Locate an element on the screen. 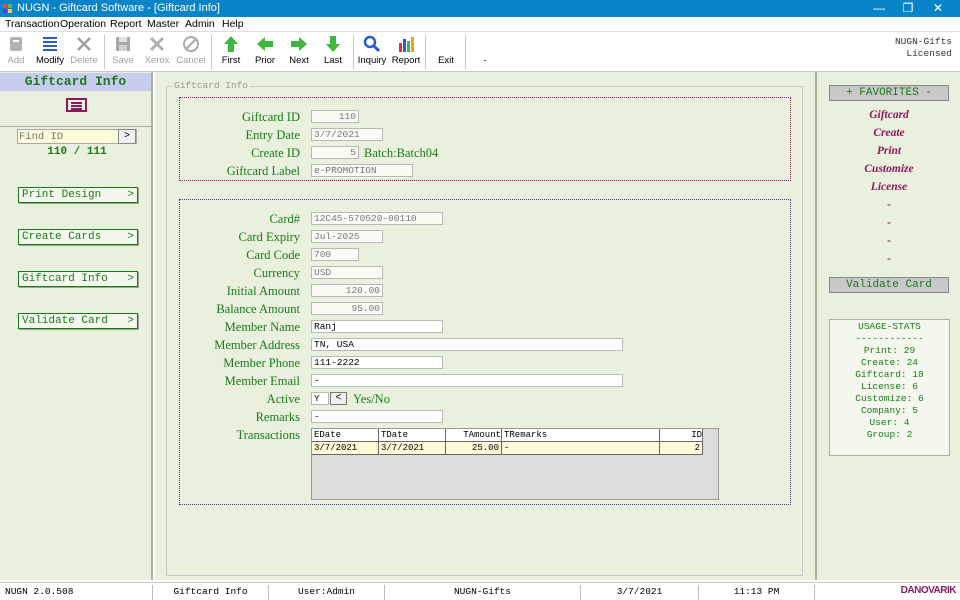 Image resolution: width=960 pixels, height=600 pixels. find-go-button: > is located at coordinates (127, 136).